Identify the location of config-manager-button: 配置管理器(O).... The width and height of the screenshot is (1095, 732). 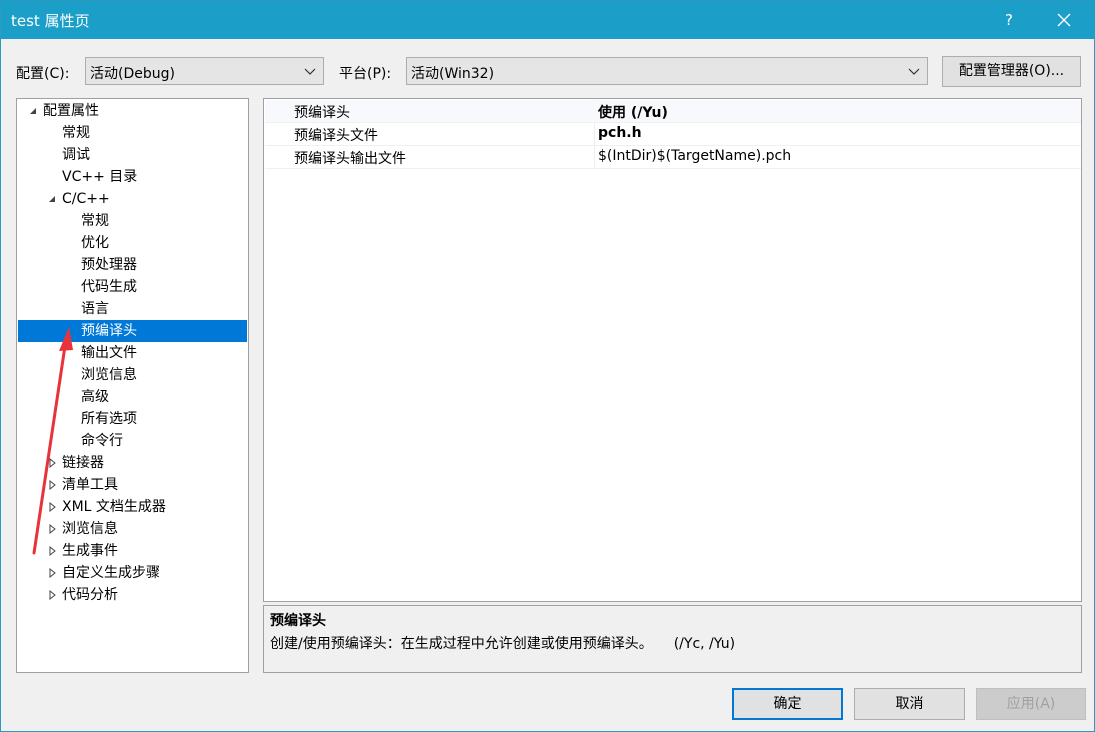
(1011, 71).